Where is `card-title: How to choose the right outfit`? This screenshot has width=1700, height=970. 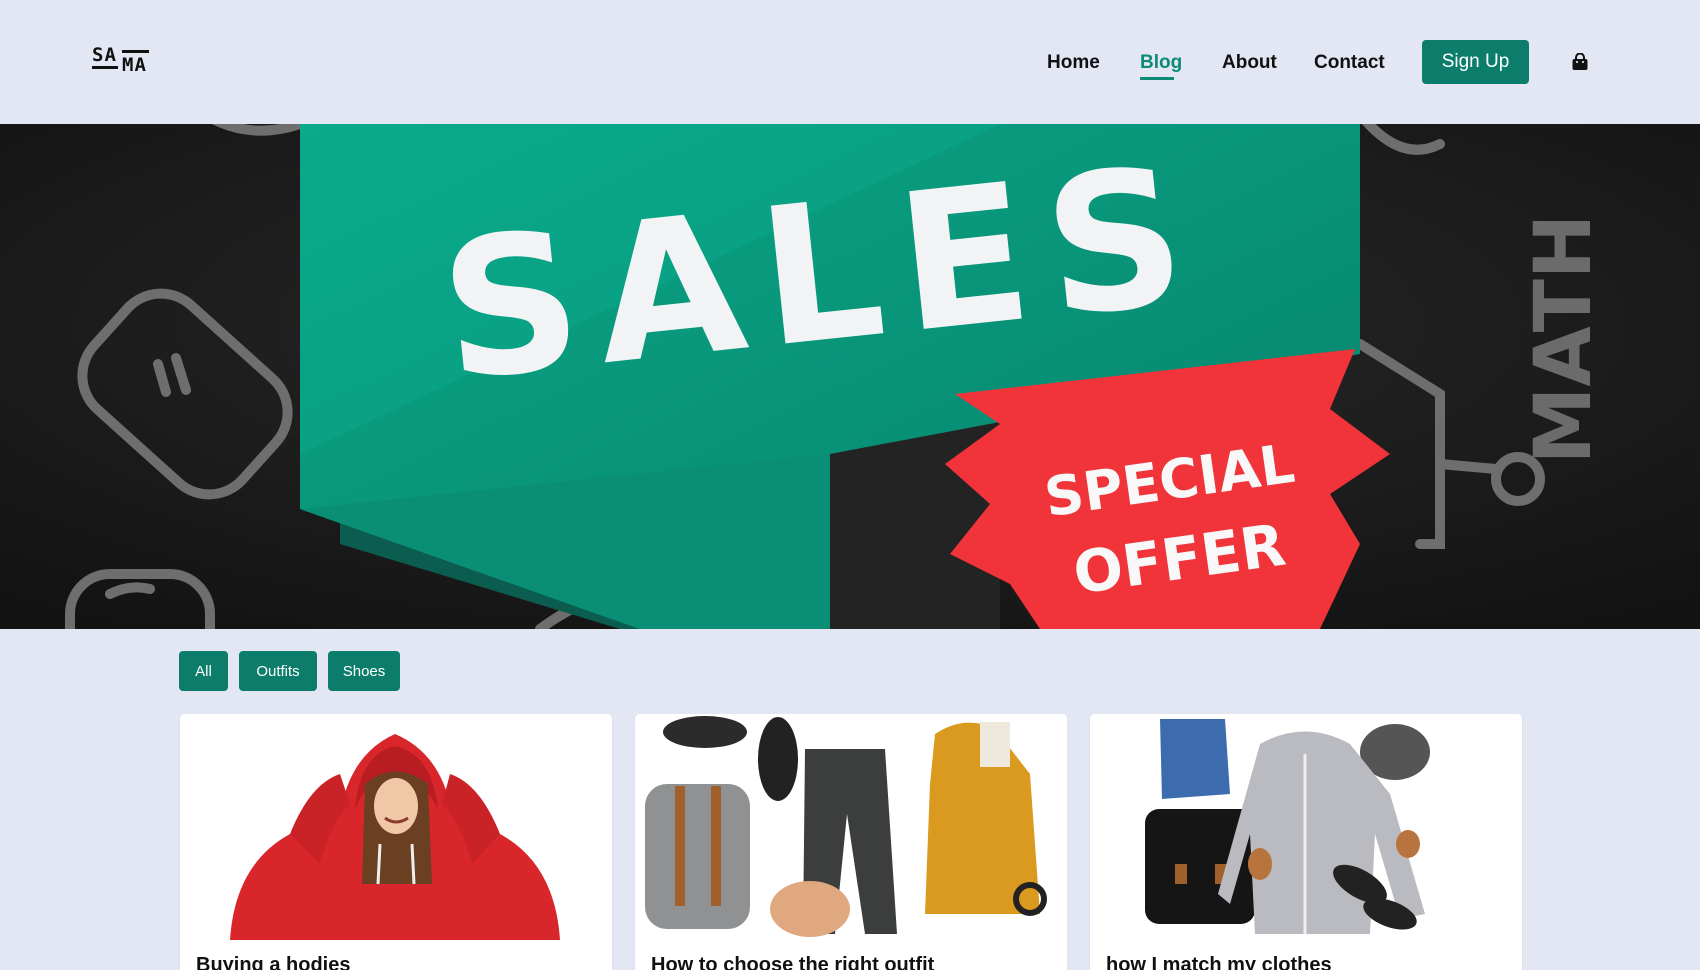 card-title: How to choose the right outfit is located at coordinates (792, 962).